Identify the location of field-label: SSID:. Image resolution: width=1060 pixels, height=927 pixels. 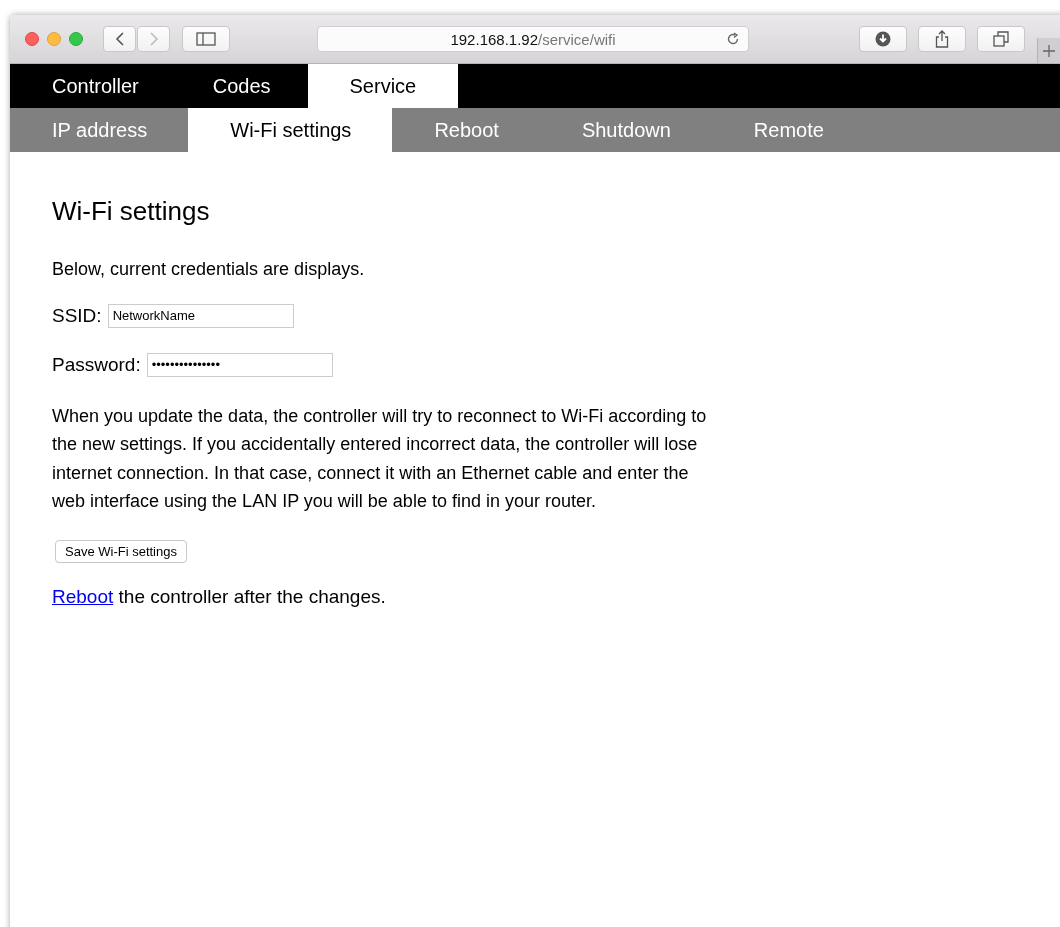
(77, 315).